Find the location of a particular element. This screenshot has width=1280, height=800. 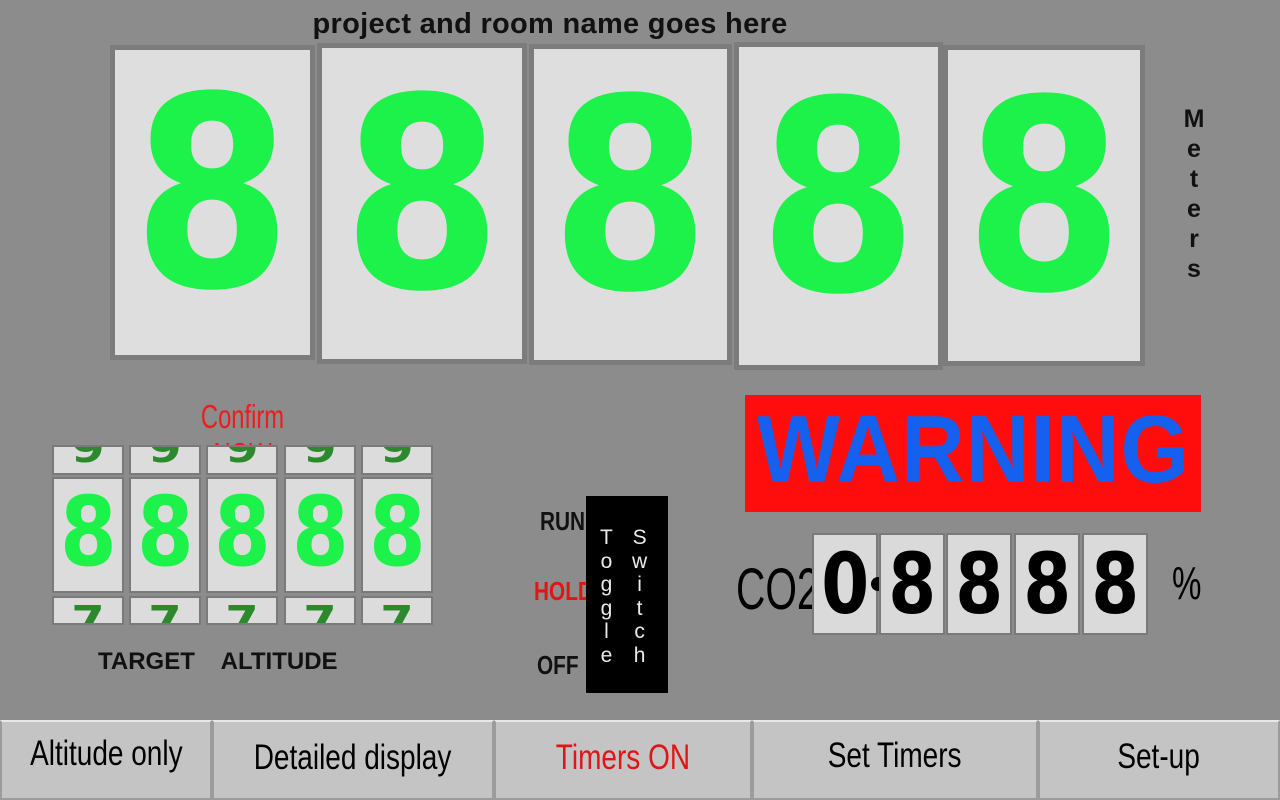

co2-digit-2: 8 is located at coordinates (912, 584).